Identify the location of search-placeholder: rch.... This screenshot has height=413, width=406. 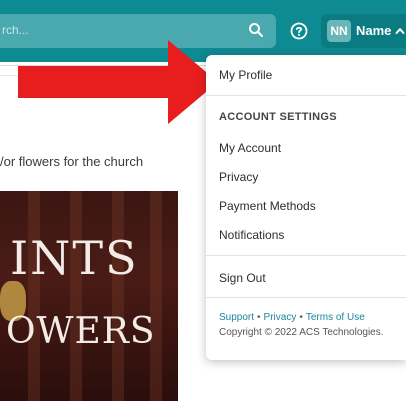
(15, 30).